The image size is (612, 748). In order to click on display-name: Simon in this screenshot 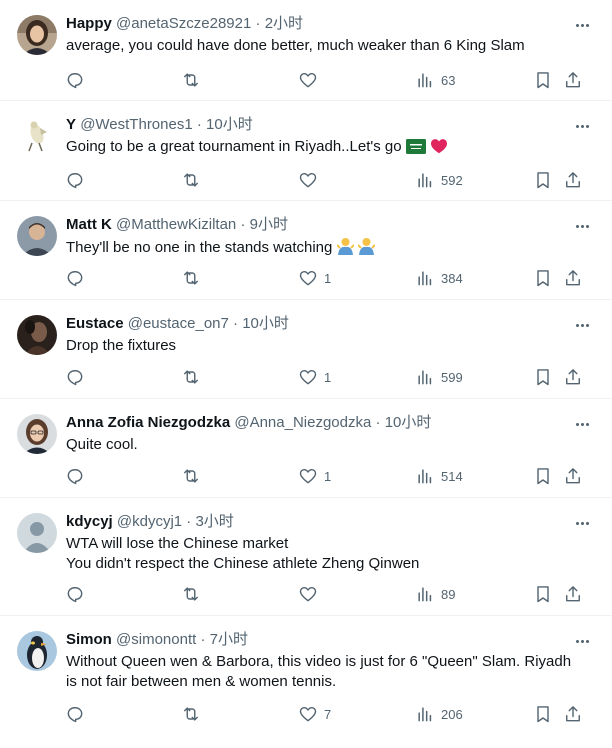, I will do `click(89, 639)`.